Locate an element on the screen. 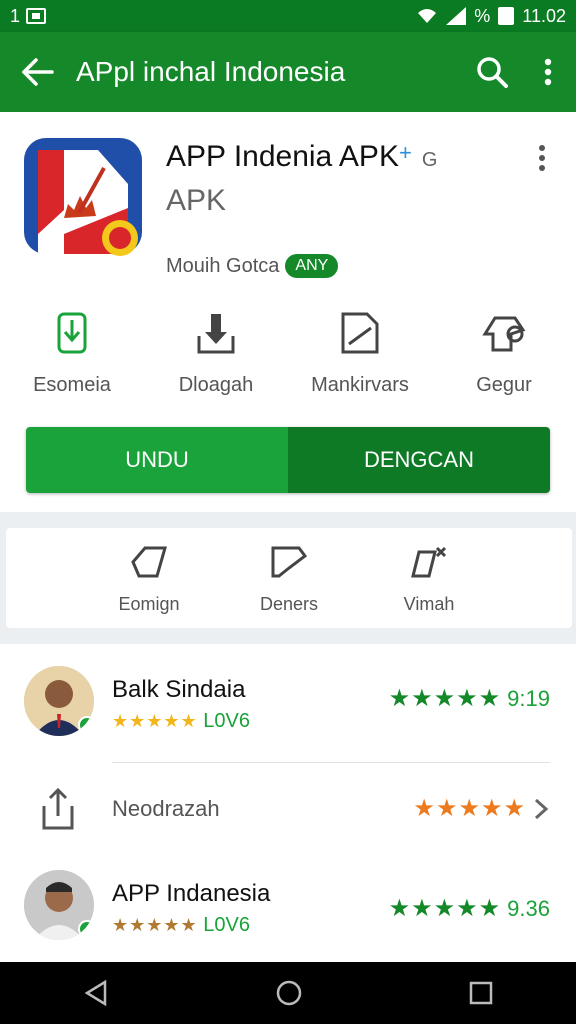  system-nav-bar is located at coordinates (288, 993).